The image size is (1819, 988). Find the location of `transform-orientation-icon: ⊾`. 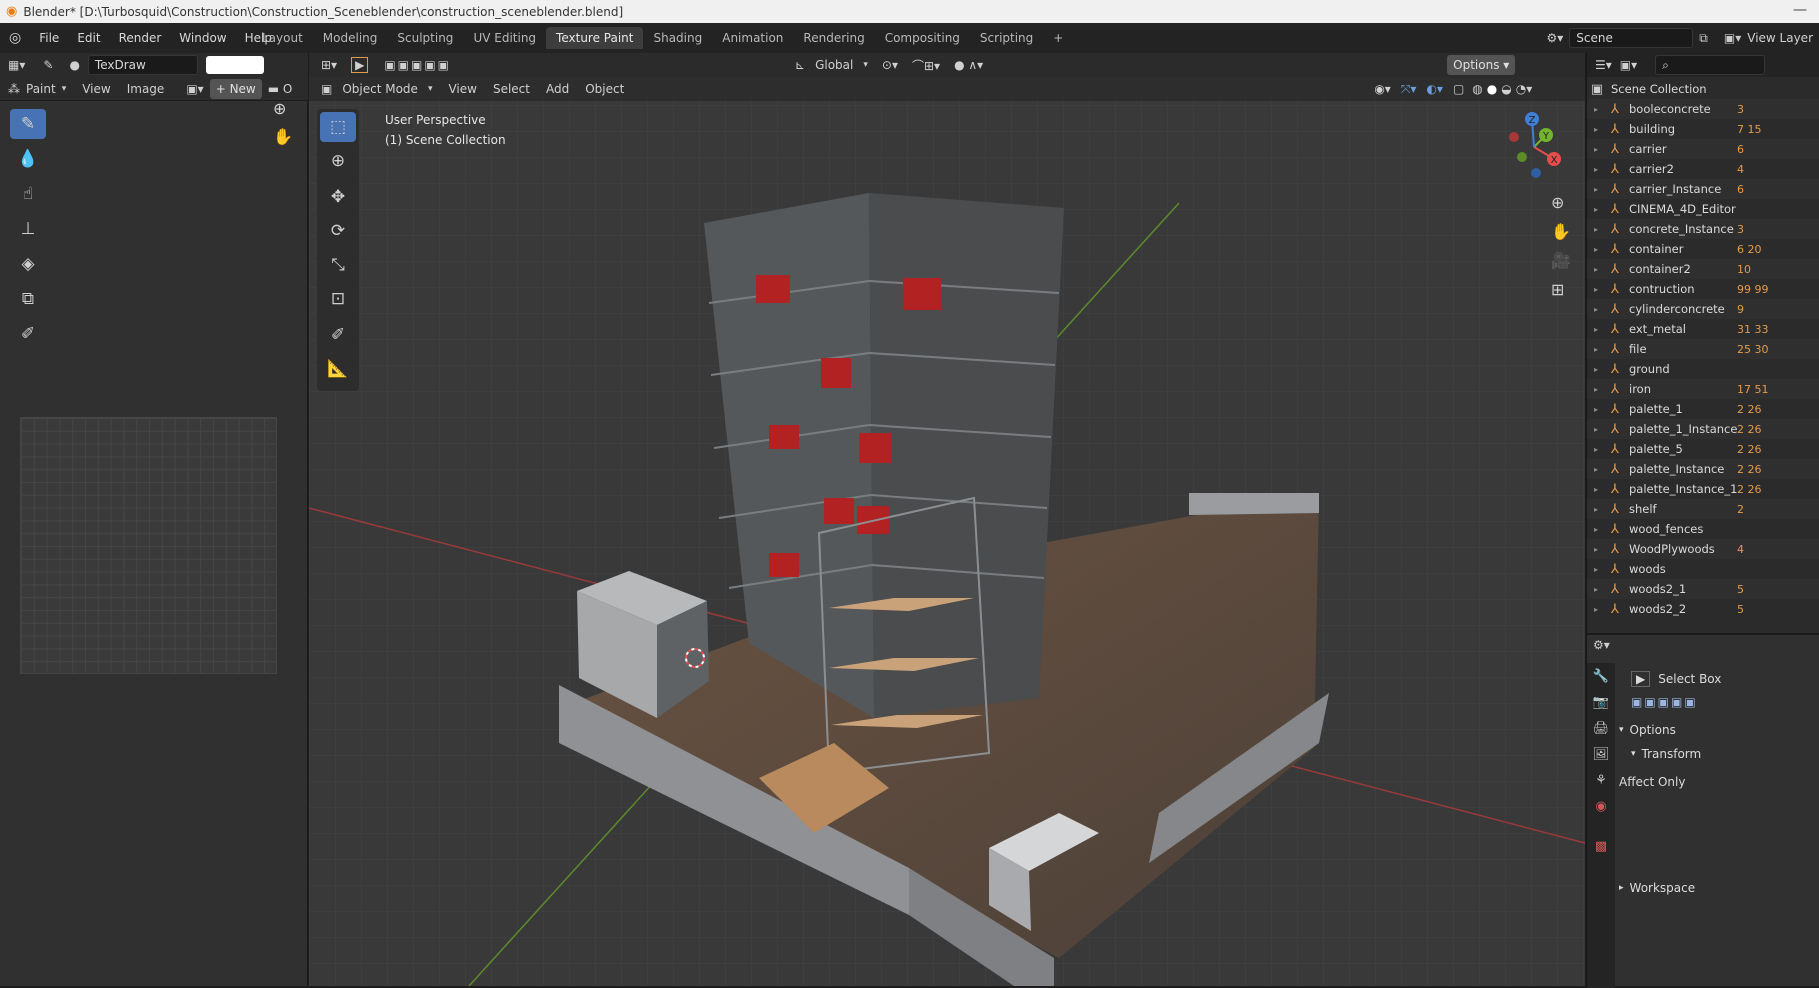

transform-orientation-icon: ⊾ is located at coordinates (800, 65).